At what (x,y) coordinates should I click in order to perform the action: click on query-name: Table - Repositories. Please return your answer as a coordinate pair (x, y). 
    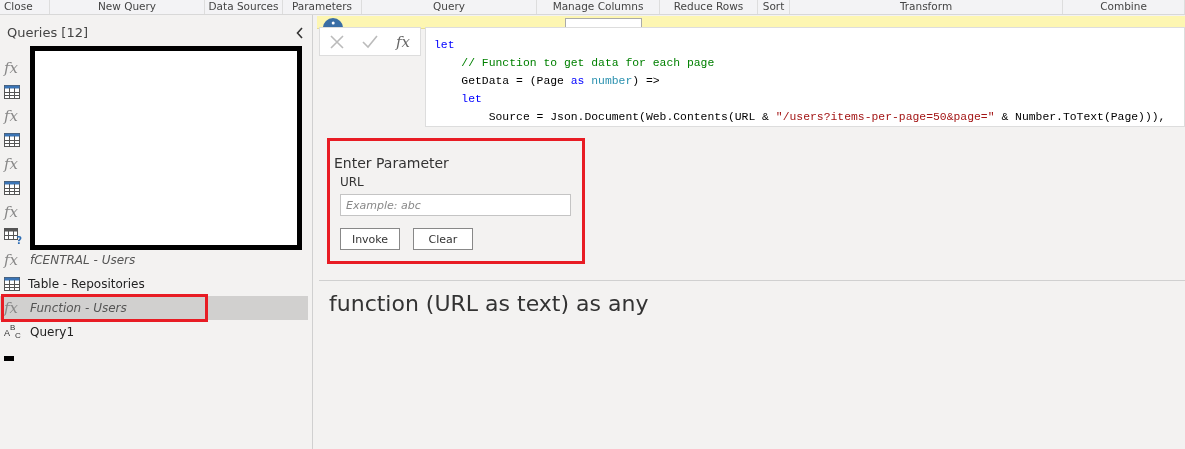
    Looking at the image, I should click on (86, 284).